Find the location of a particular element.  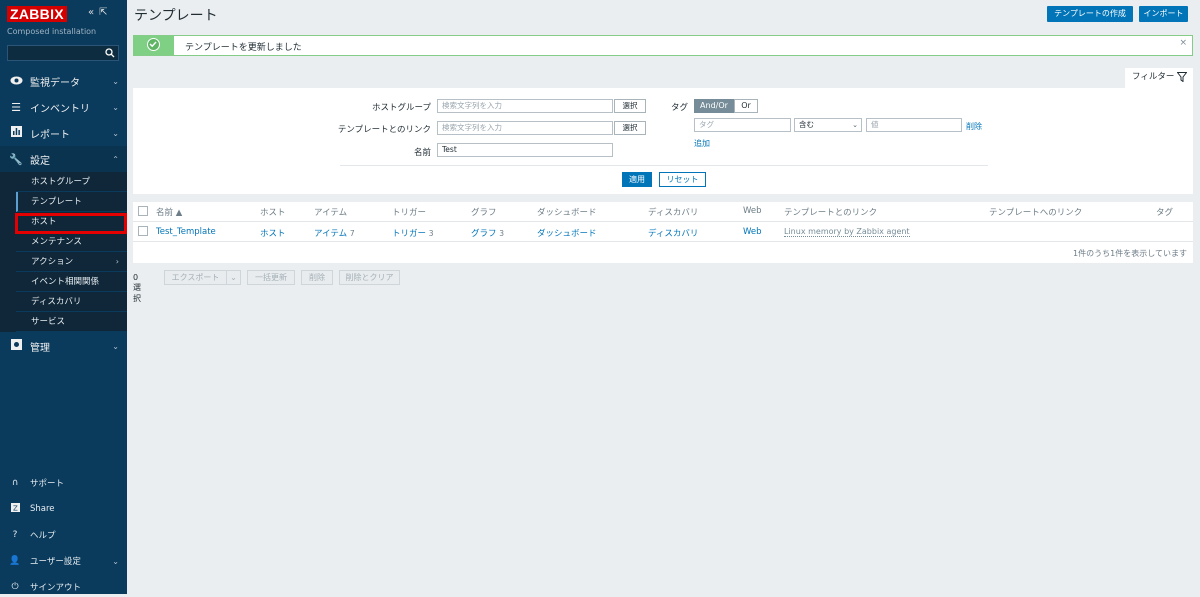

dashboards-link: ダッシュボード is located at coordinates (567, 233).